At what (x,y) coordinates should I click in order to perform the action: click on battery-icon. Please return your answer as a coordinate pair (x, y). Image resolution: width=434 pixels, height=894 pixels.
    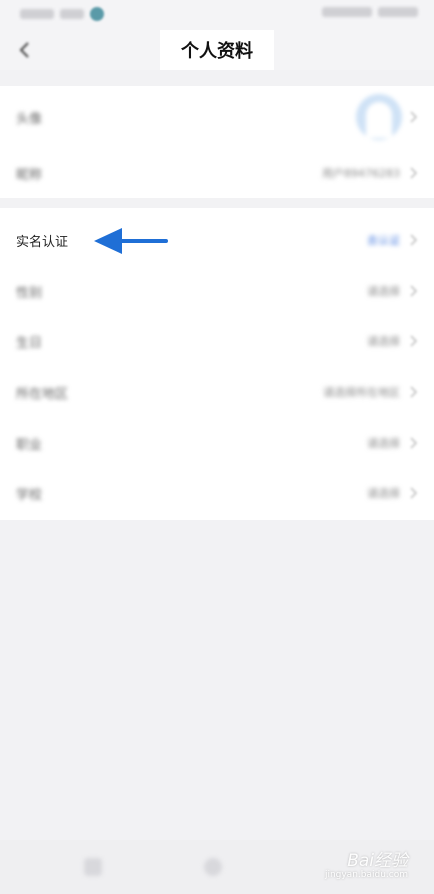
    Looking at the image, I should click on (398, 12).